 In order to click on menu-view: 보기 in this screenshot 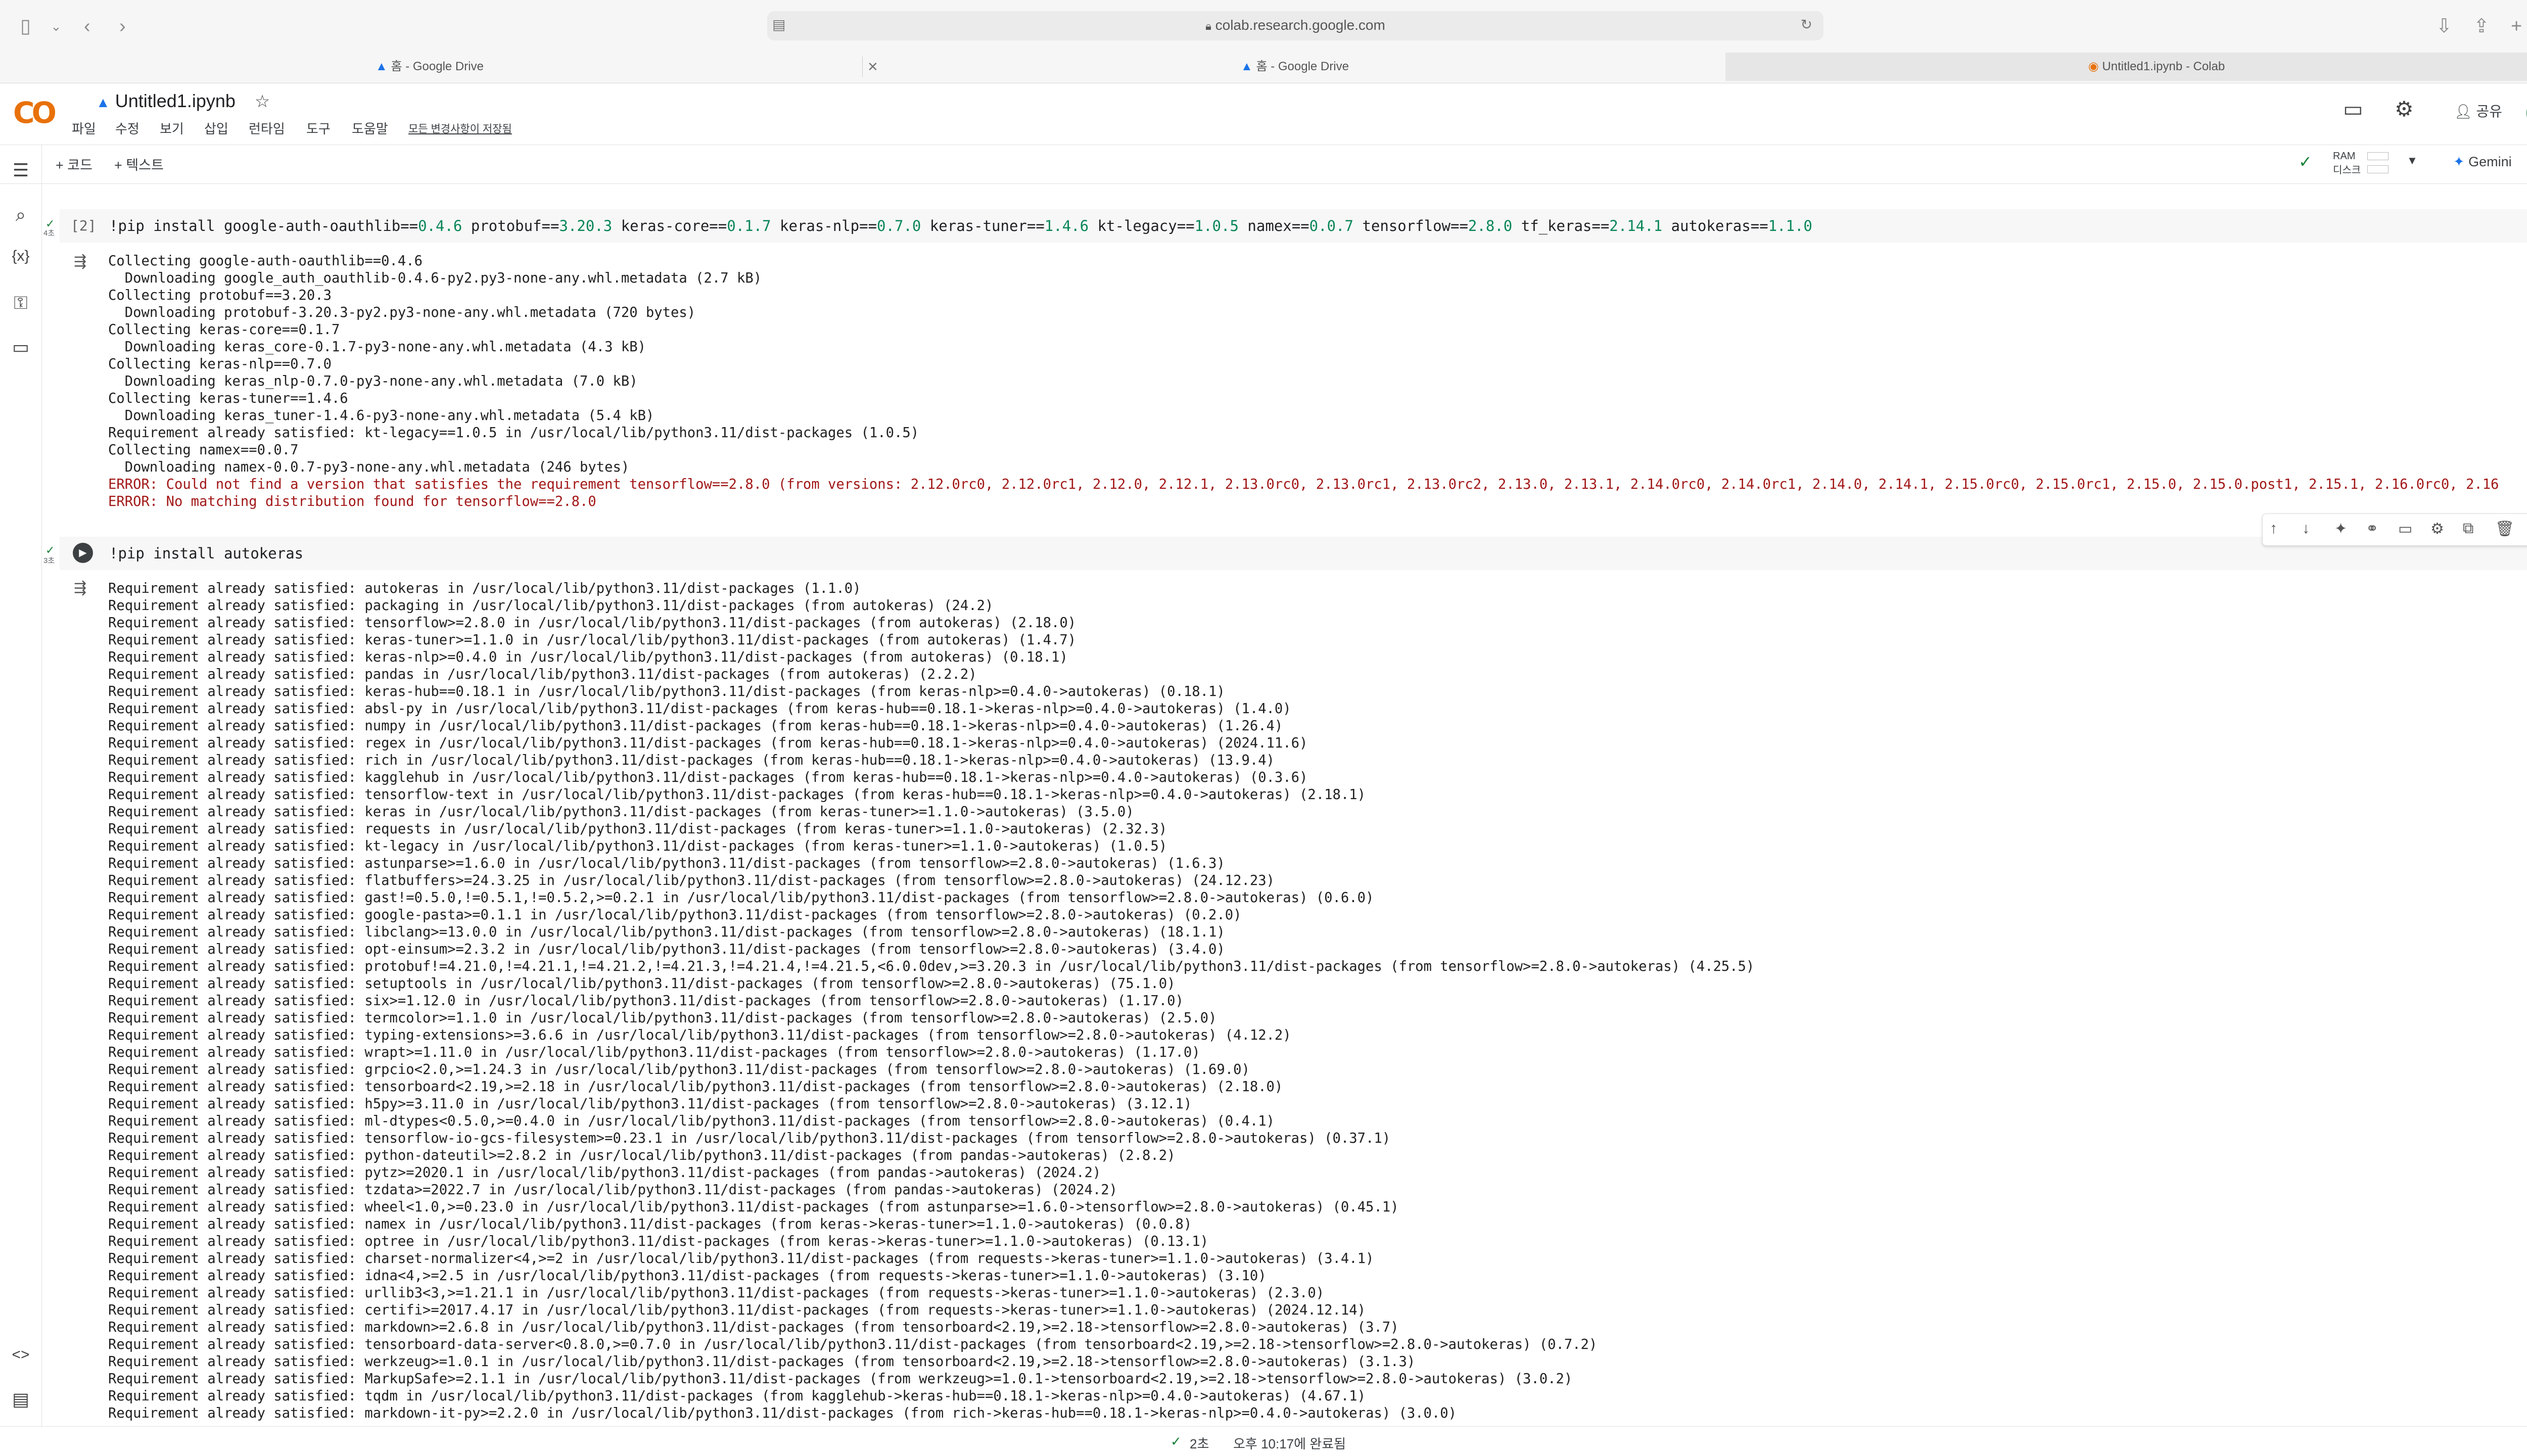, I will do `click(172, 128)`.